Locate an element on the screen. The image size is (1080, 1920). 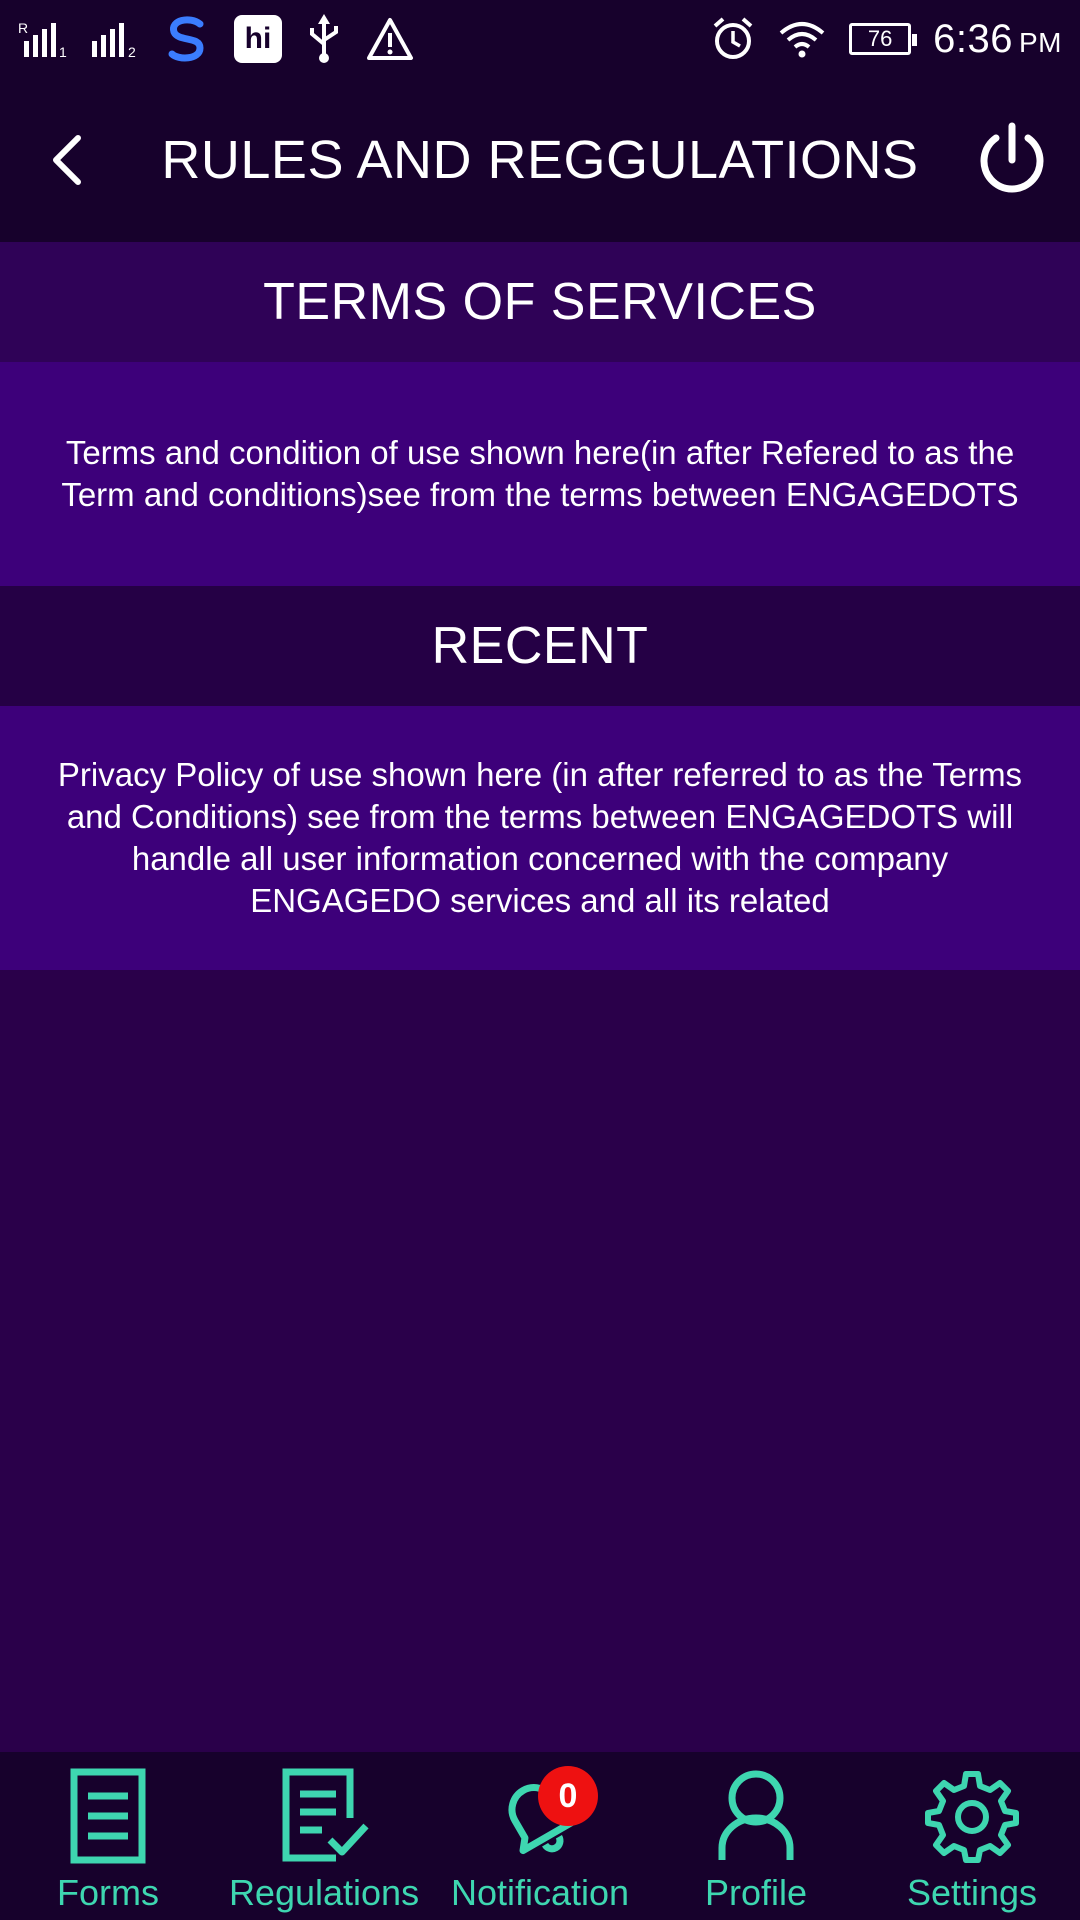
clock: 6:36 PM is located at coordinates (997, 39).